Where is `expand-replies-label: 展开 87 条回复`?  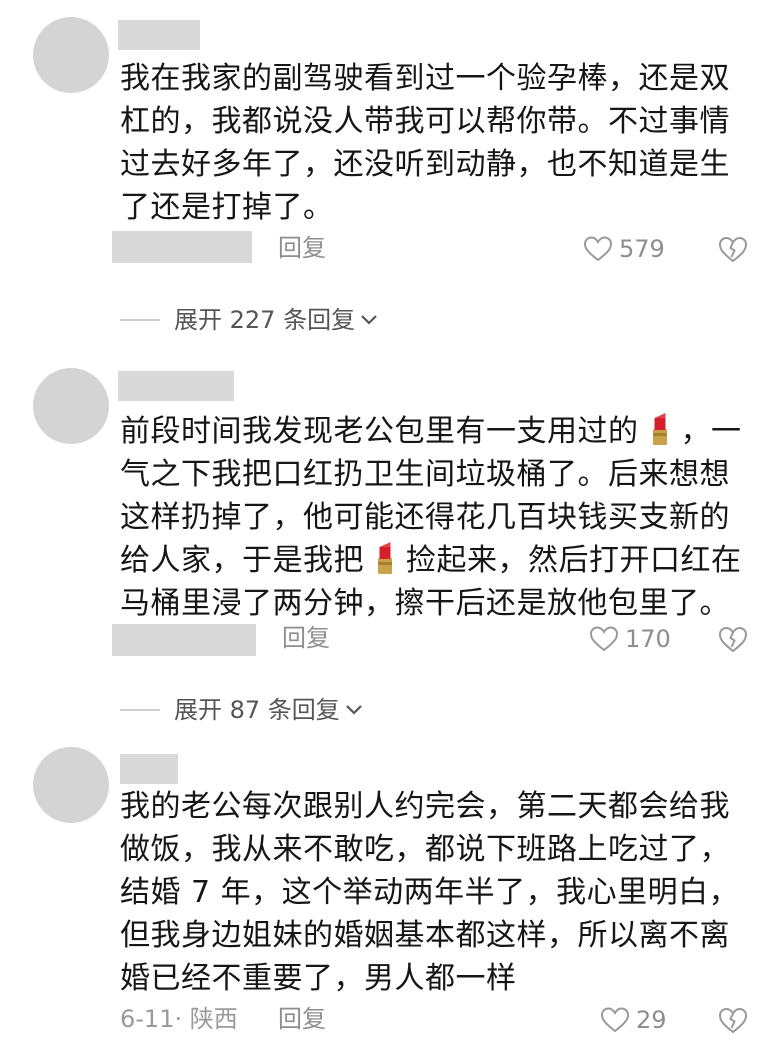 expand-replies-label: 展开 87 条回复 is located at coordinates (257, 710).